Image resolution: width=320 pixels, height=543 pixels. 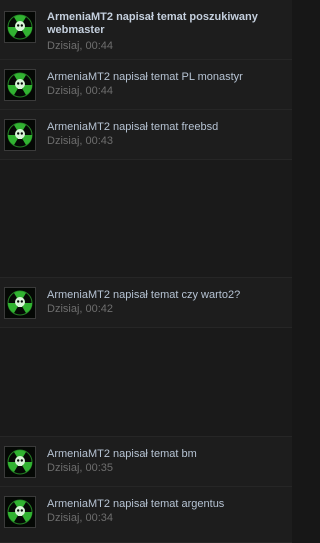 I want to click on notification-title: ArmeniaMT2 napisał temat freebsd, so click(x=166, y=127).